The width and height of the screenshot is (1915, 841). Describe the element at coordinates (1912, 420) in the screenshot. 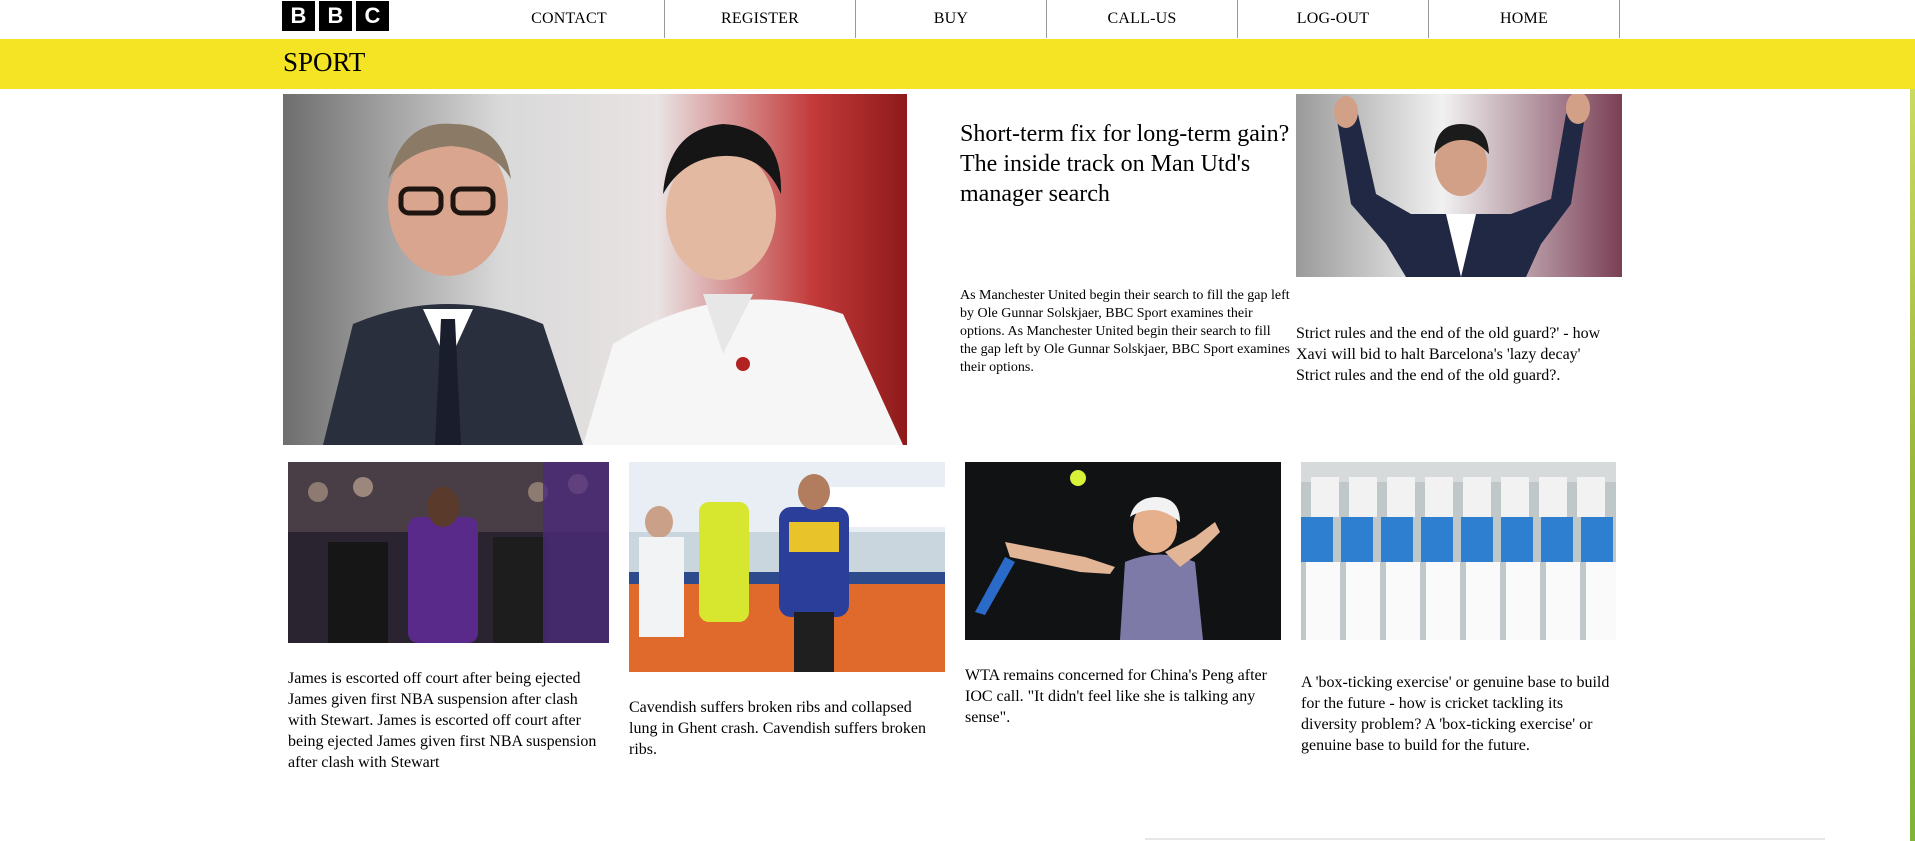

I see `right-accent-bar` at that location.